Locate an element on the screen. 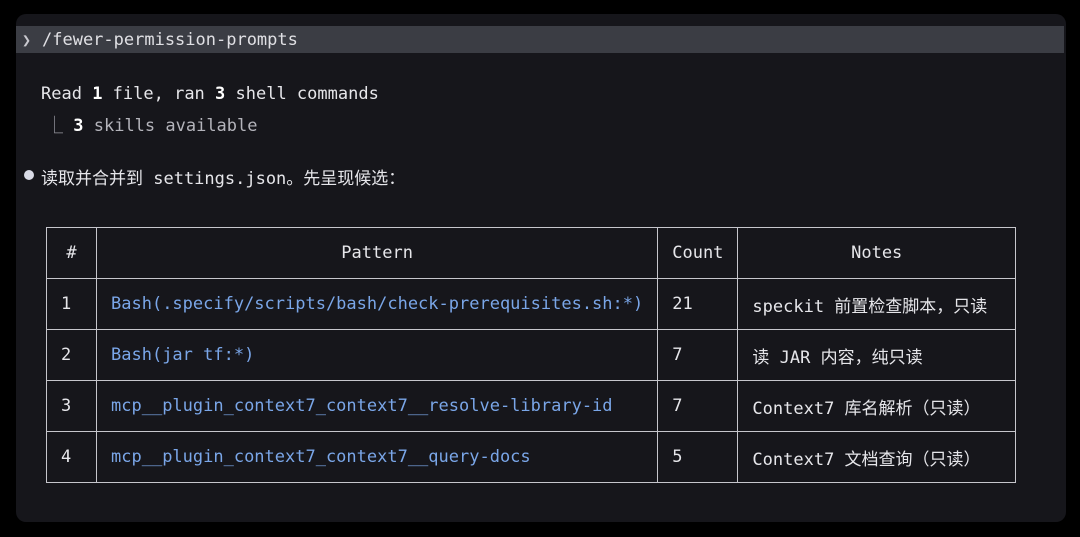 This screenshot has height=537, width=1080. tool-summary: Read 1 file, ran 3 shell commands is located at coordinates (210, 94).